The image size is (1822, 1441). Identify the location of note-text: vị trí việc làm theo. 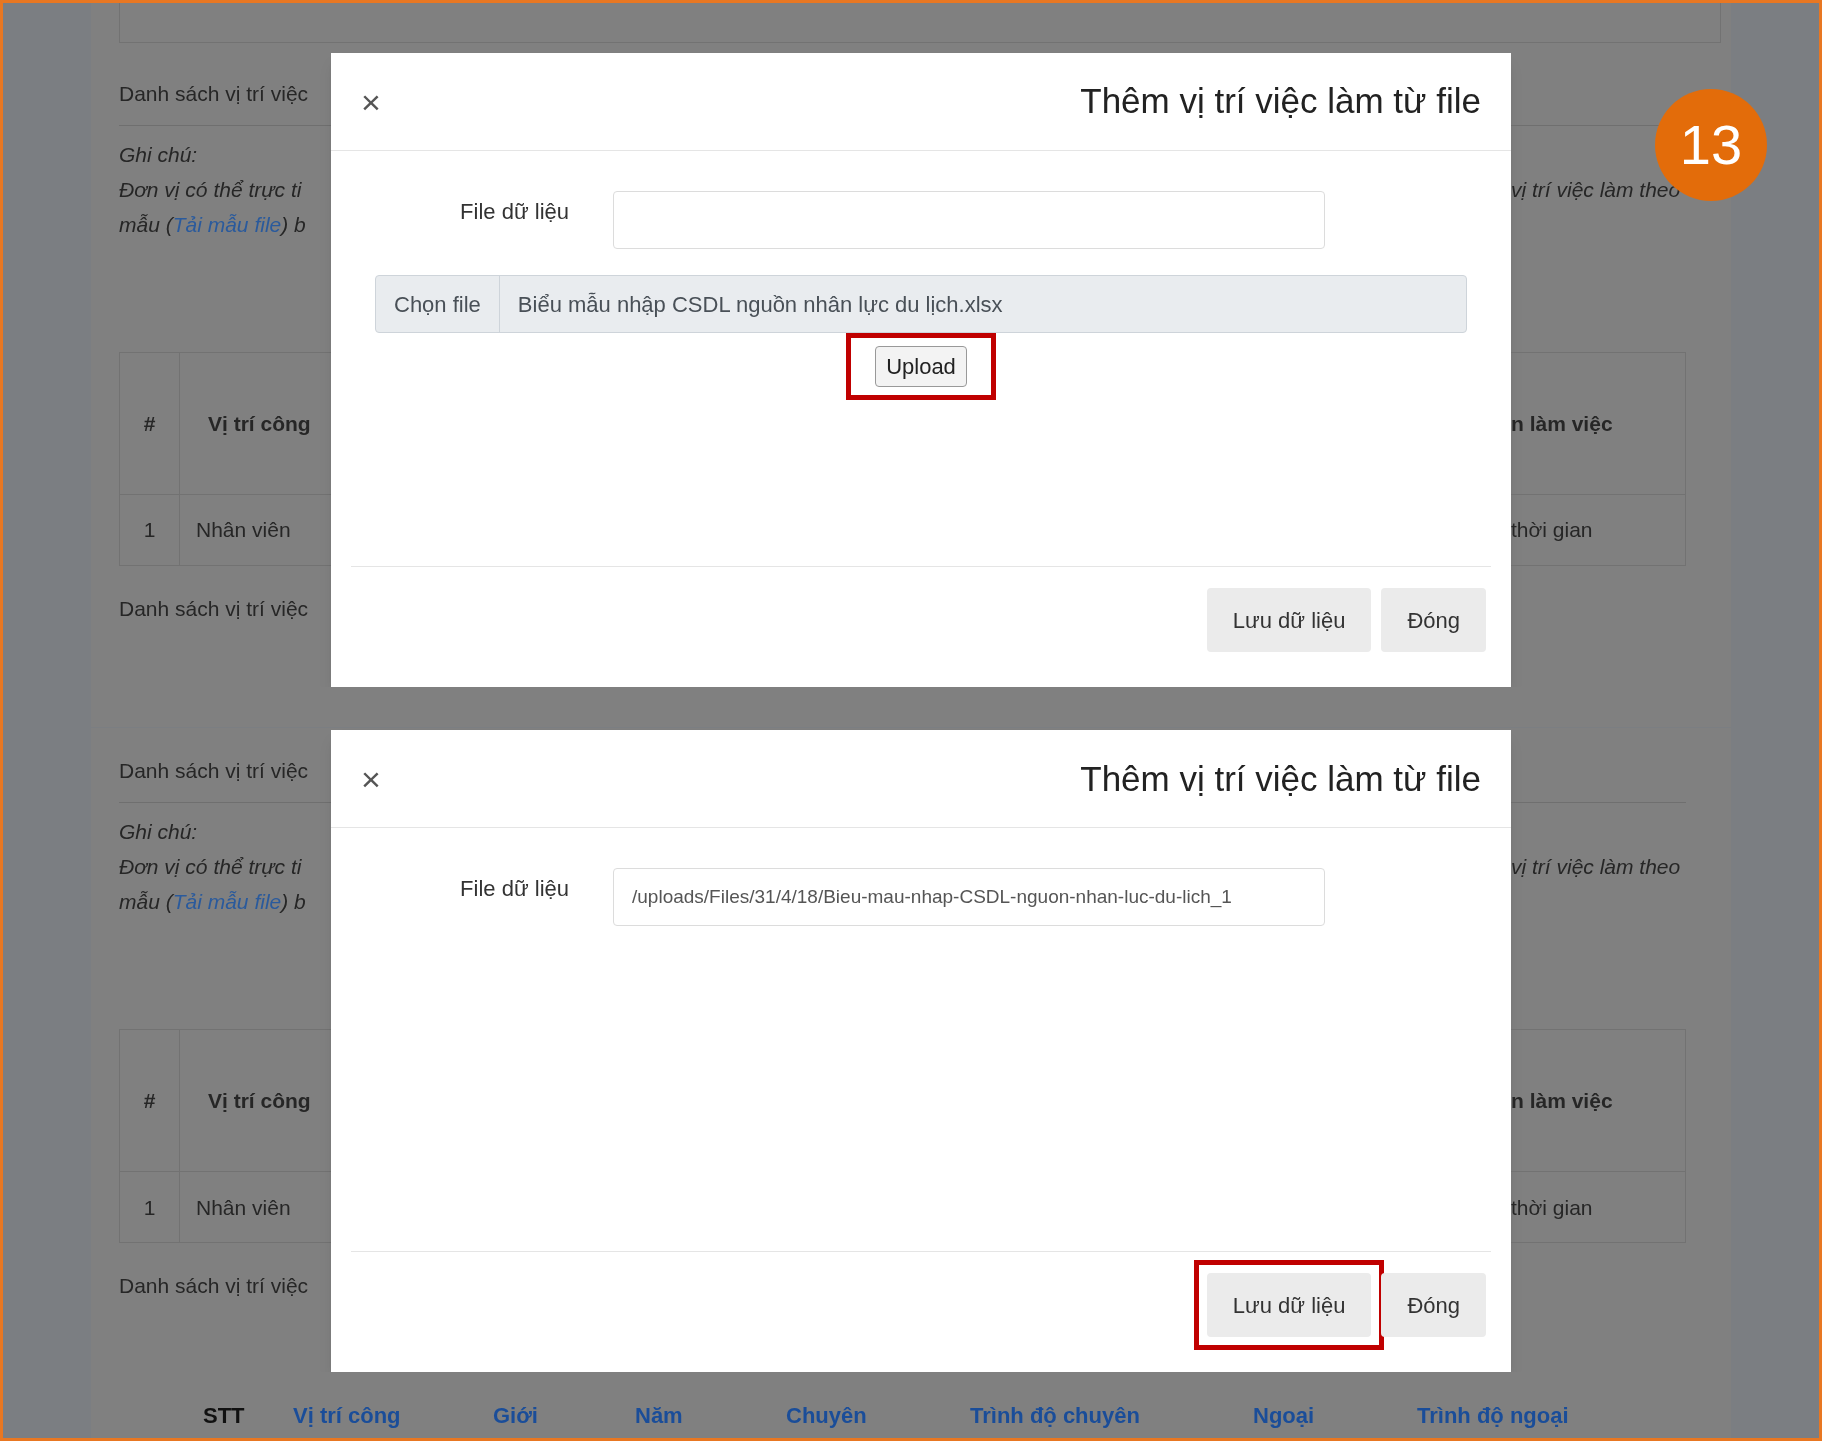
(1596, 867).